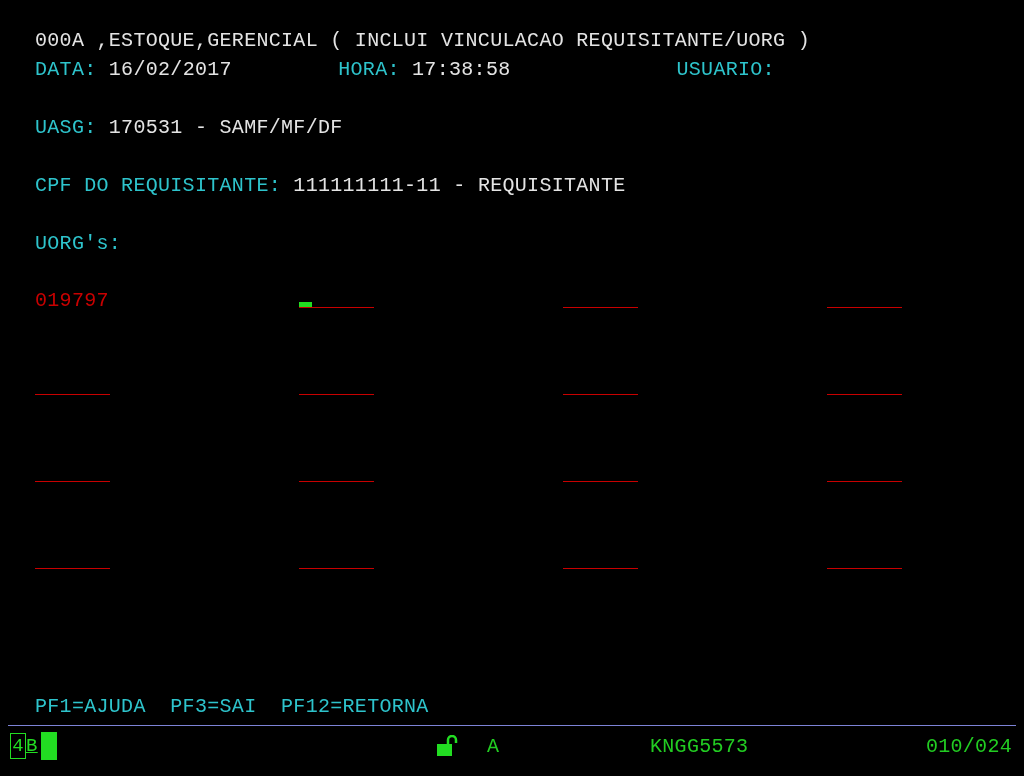  What do you see at coordinates (699, 746) in the screenshot?
I see `terminal-id: KNGG5573` at bounding box center [699, 746].